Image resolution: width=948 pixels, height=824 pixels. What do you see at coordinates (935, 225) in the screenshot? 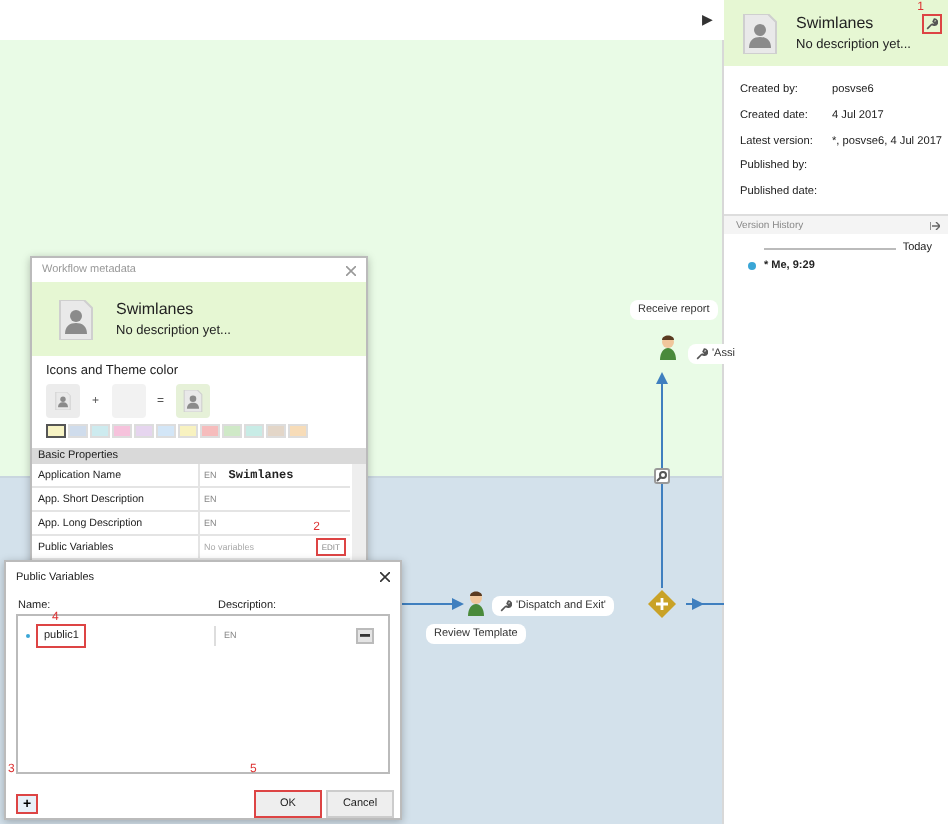
I see `collapse-icon` at bounding box center [935, 225].